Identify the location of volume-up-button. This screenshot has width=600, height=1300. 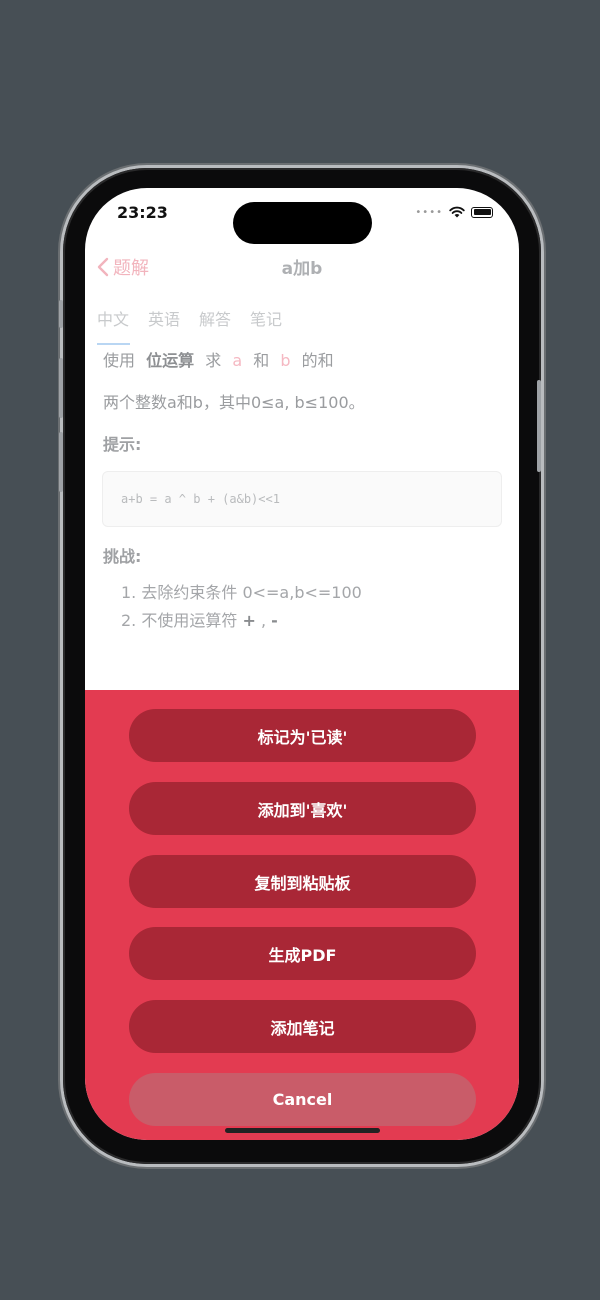
(61, 388).